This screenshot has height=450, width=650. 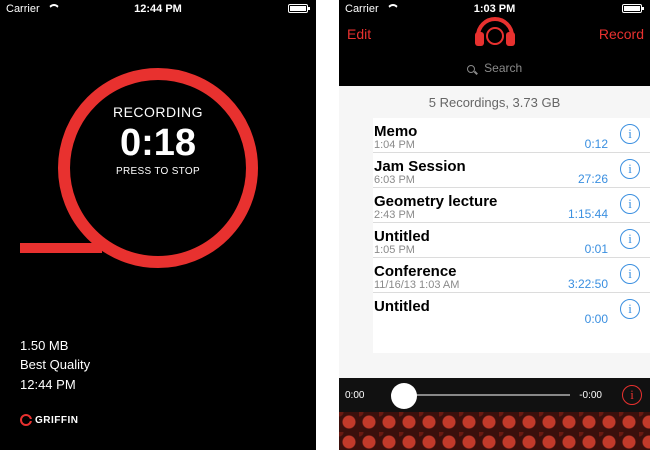 I want to click on navigation-bar: Carrier 1:03 PM Edit Record Search, so click(x=494, y=43).